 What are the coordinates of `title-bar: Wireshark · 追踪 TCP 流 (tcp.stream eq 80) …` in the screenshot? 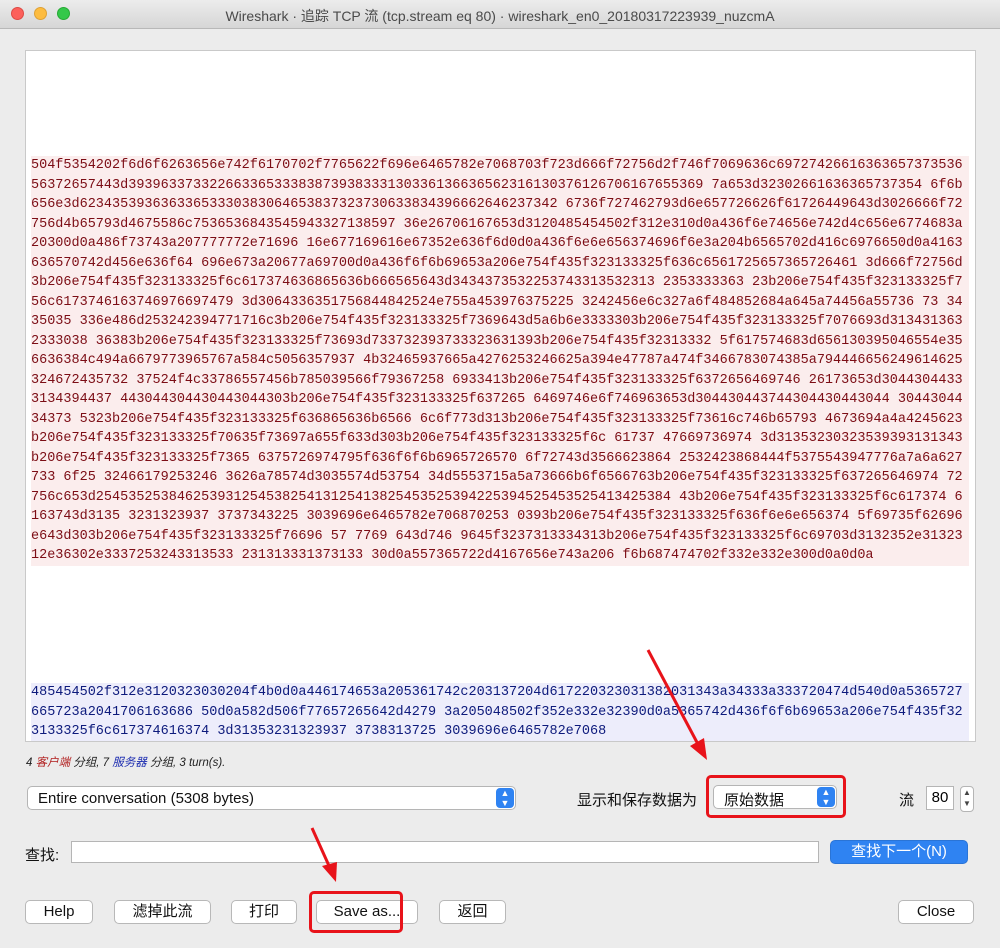 It's located at (500, 14).